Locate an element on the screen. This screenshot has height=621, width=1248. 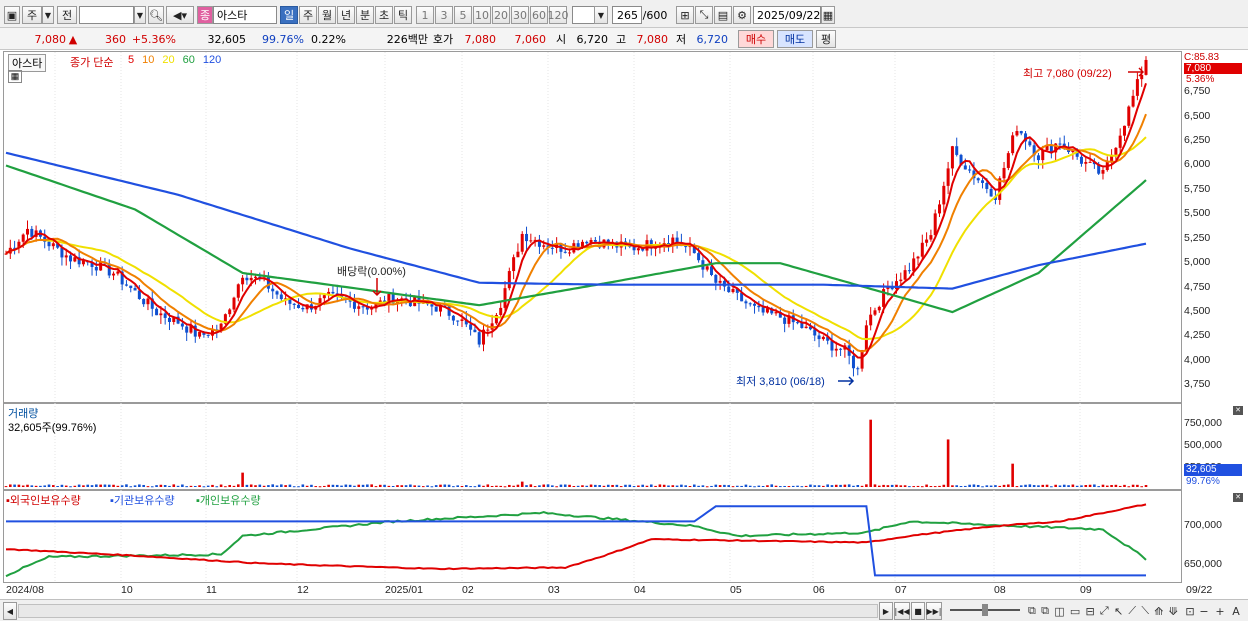
x-tick-label: 05 is located at coordinates (736, 590).